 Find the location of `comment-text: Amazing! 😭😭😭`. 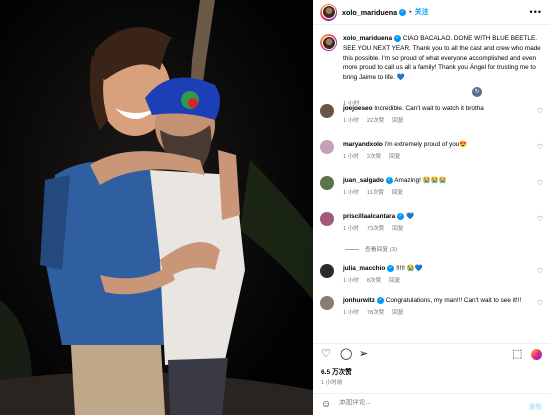

comment-text: Amazing! 😭😭😭 is located at coordinates (420, 180).